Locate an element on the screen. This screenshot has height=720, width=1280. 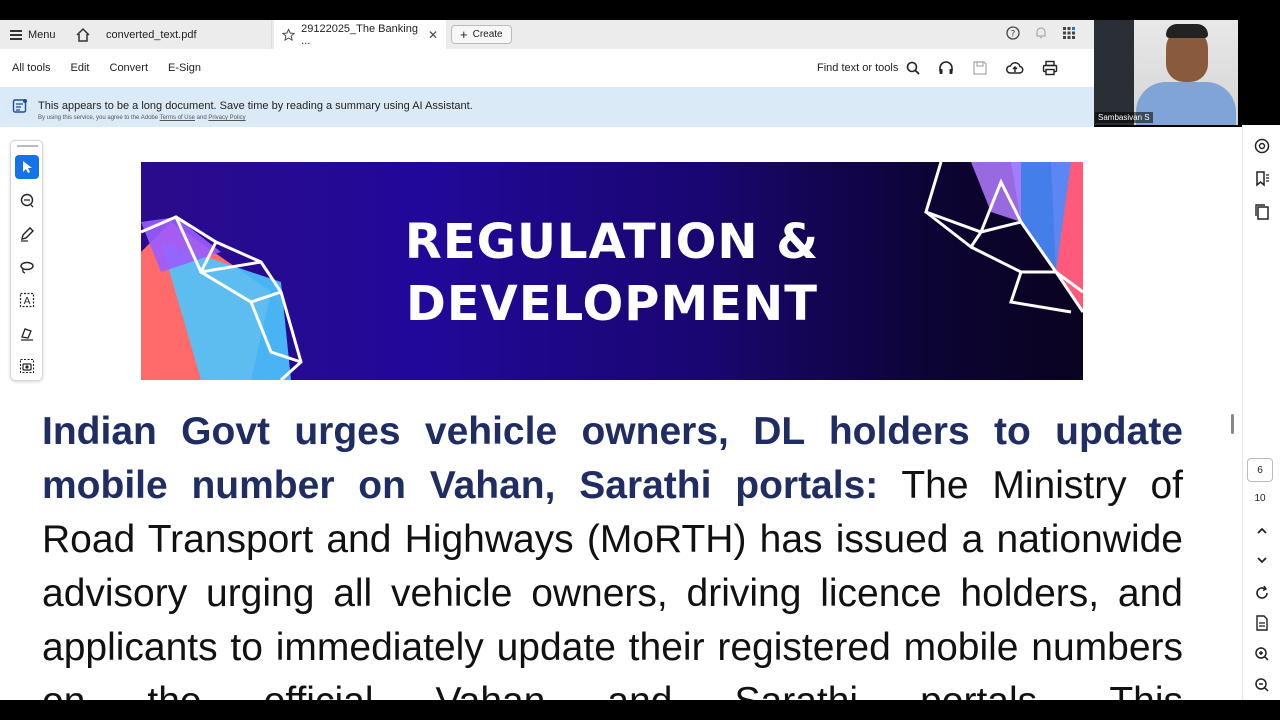
tab-label: converted_text.pdf is located at coordinates (151, 34).